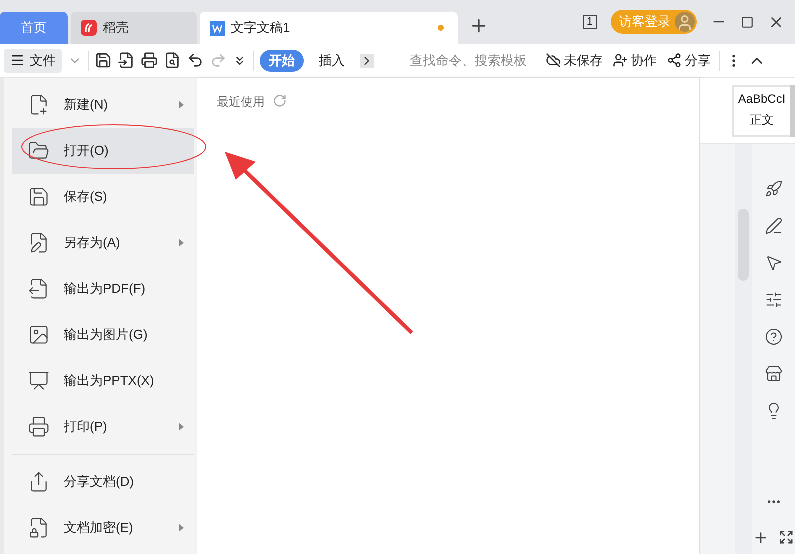 This screenshot has width=795, height=554. Describe the element at coordinates (89, 28) in the screenshot. I see `leaf-logo-icon` at that location.